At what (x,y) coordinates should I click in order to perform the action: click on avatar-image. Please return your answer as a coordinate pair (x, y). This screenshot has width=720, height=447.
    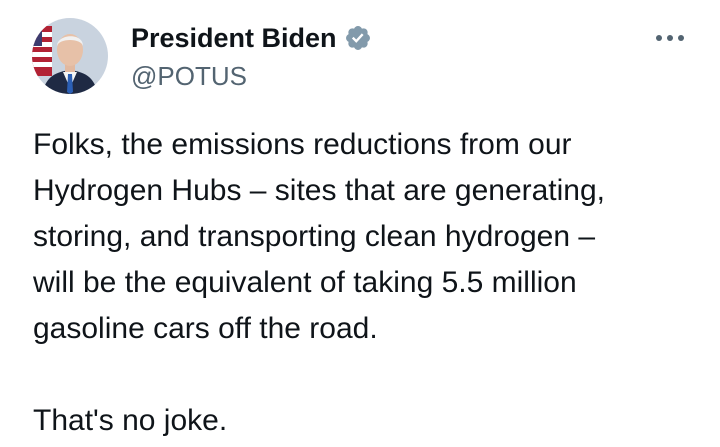
    Looking at the image, I should click on (70, 56).